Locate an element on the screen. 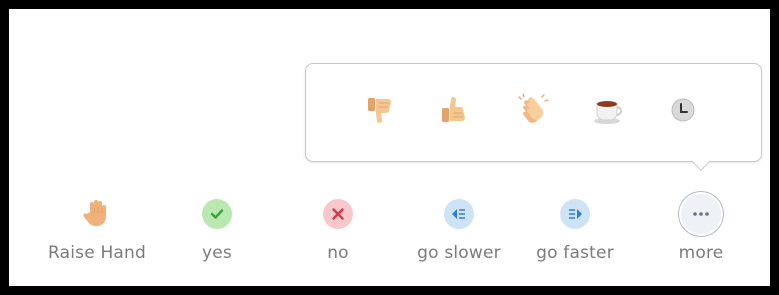  raise-hand-button: Raise Hand is located at coordinates (97, 234).